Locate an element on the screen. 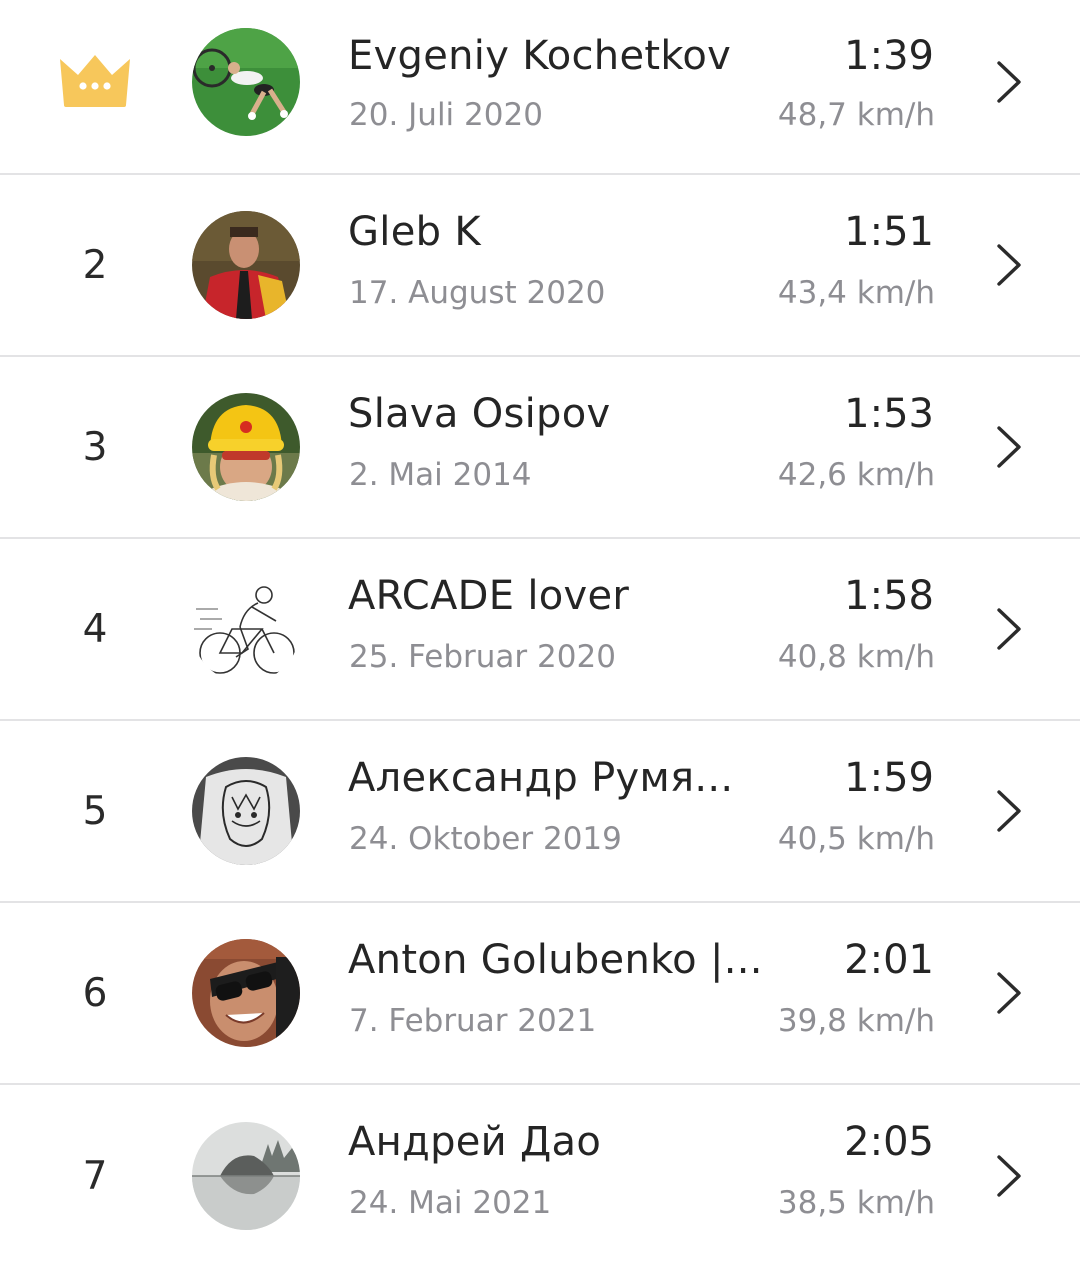  rider-name: Андрей Дао is located at coordinates (475, 1142).